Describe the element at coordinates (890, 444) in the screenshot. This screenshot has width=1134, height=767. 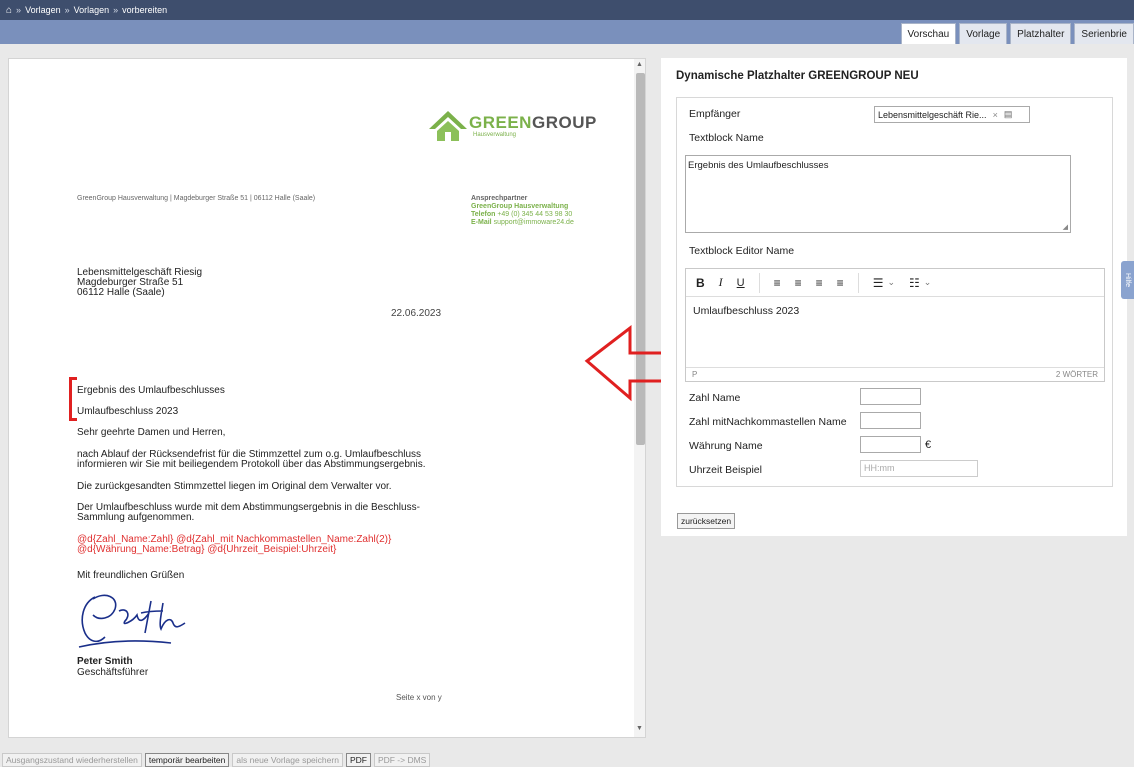
I see `waehrung-input` at that location.